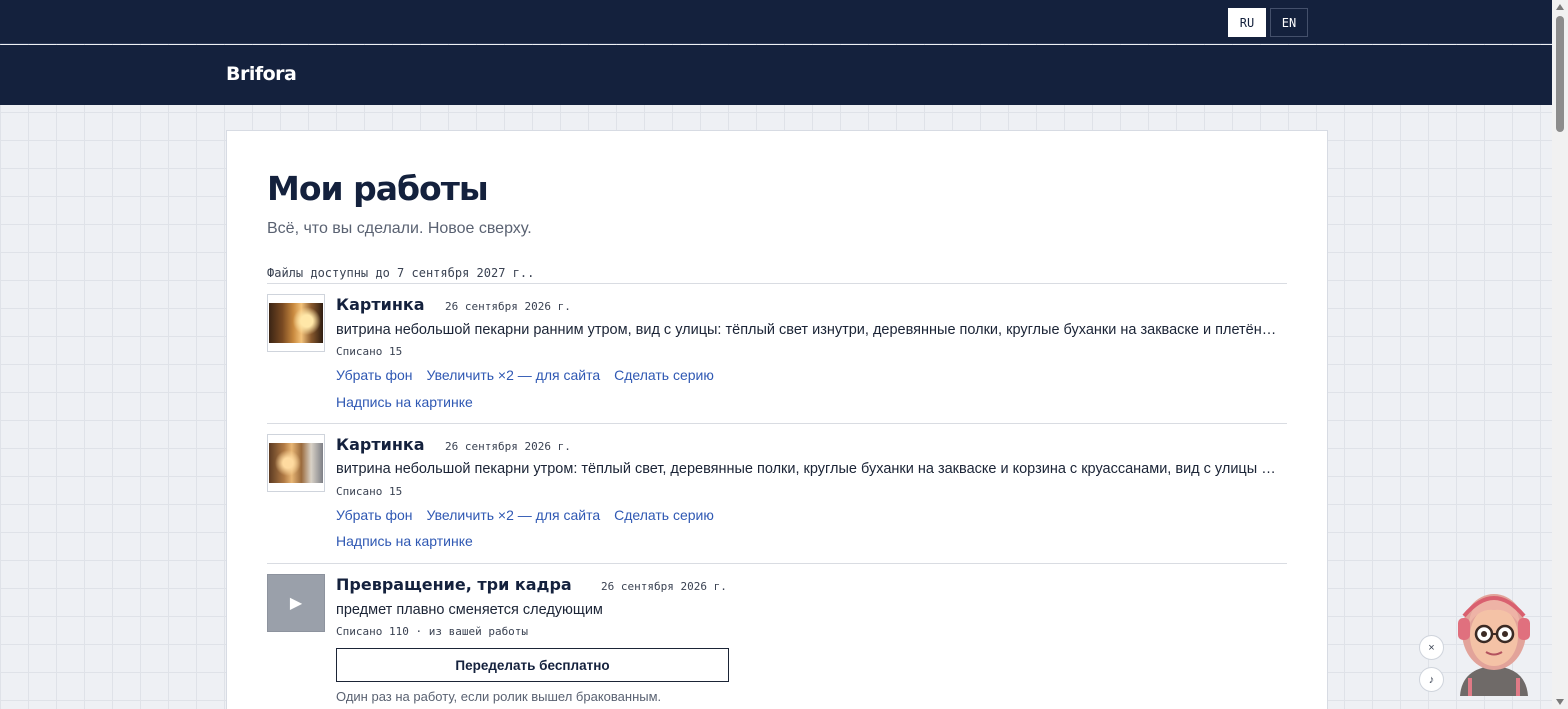 The height and width of the screenshot is (709, 1568). What do you see at coordinates (776, 75) in the screenshot?
I see `site-header: Brifora` at bounding box center [776, 75].